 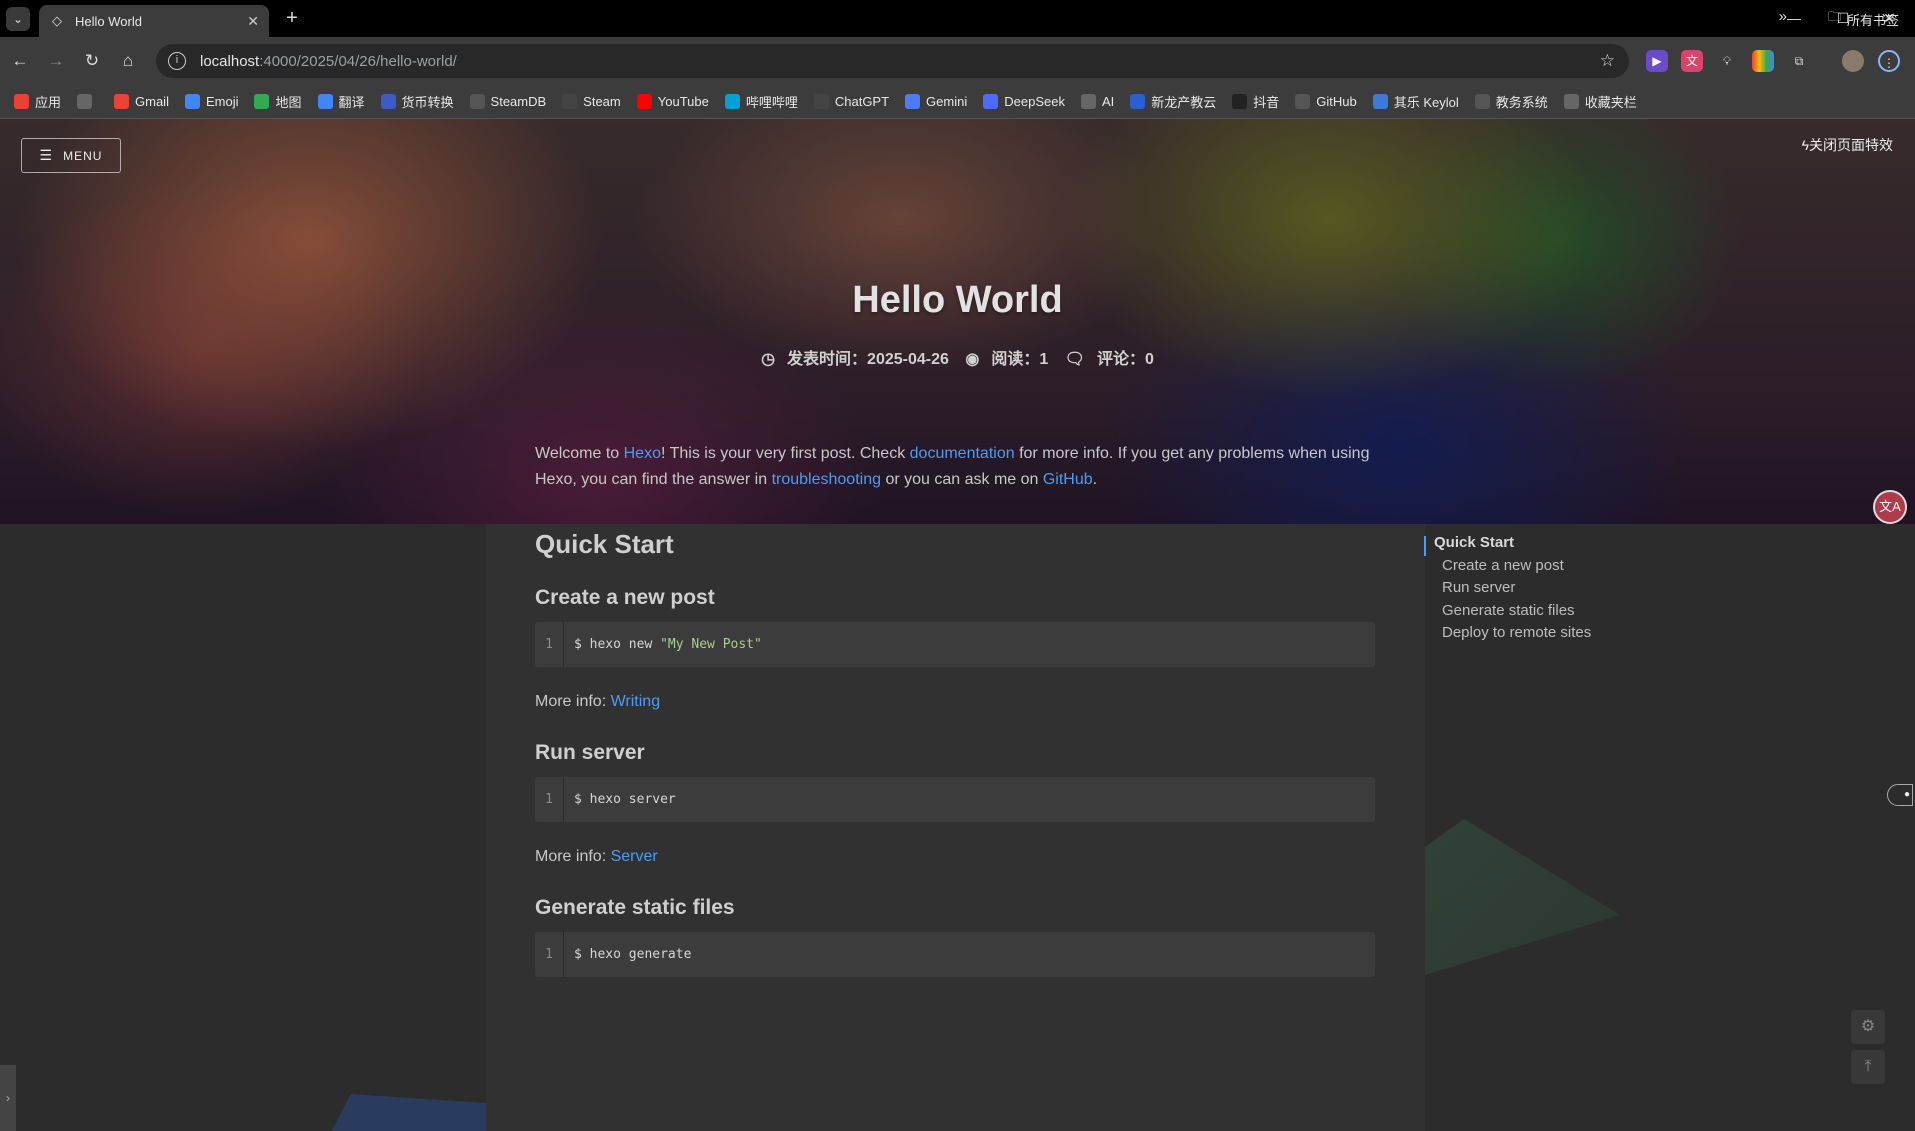 I want to click on bookmark-item: ChatGPT, so click(x=851, y=101).